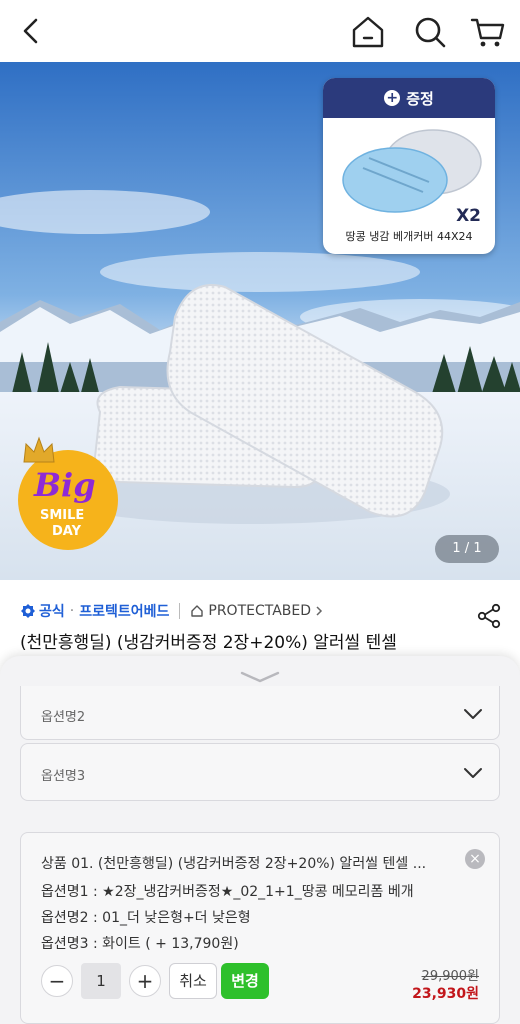 Image resolution: width=520 pixels, height=1024 pixels. Describe the element at coordinates (409, 186) in the screenshot. I see `gift-body: X2 땅콩 냉감 베개커버 44X24` at that location.